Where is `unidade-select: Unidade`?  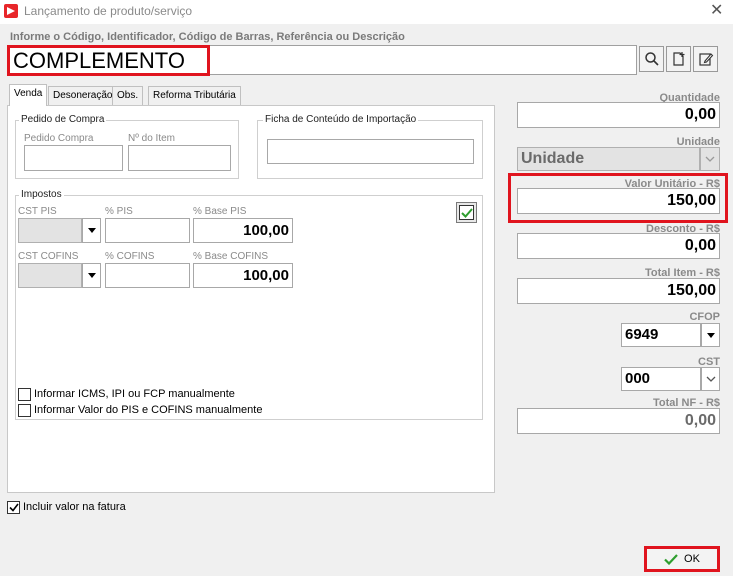 unidade-select: Unidade is located at coordinates (608, 159).